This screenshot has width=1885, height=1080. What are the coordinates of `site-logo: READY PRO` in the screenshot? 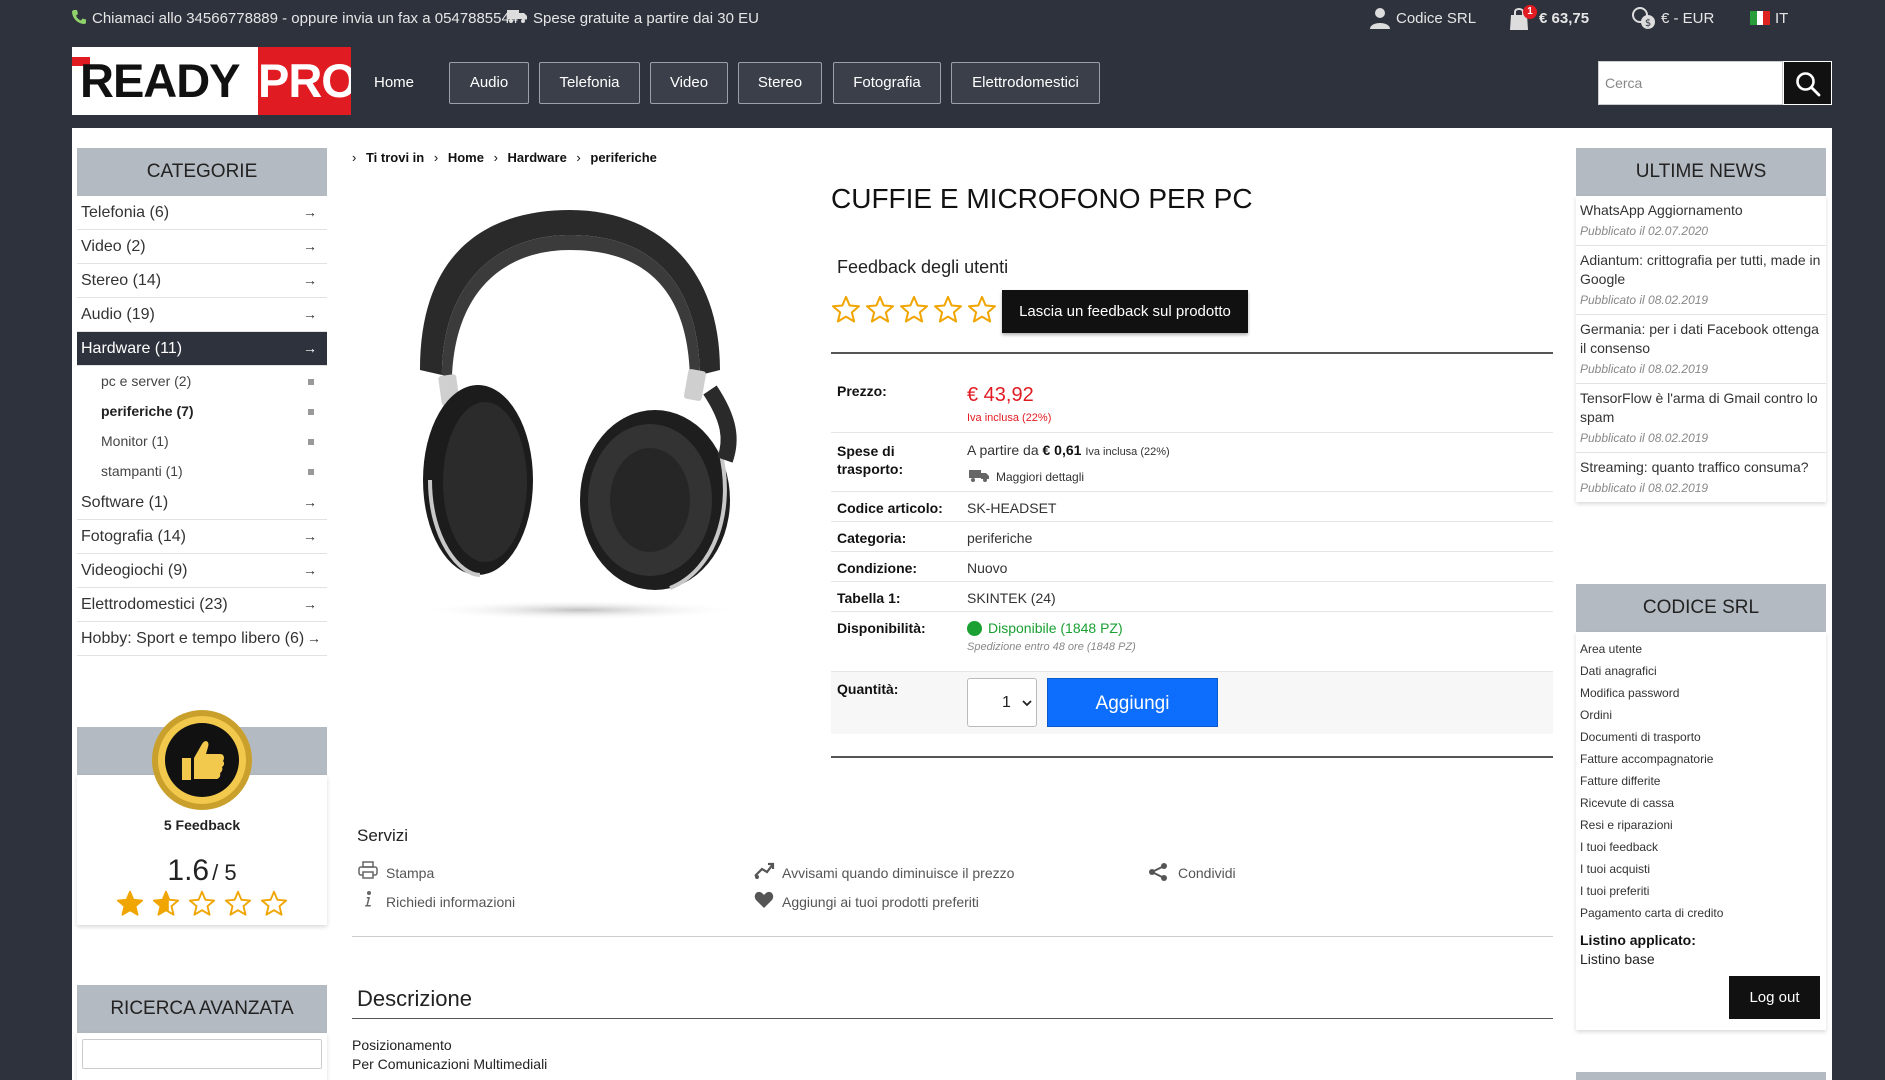 It's located at (211, 81).